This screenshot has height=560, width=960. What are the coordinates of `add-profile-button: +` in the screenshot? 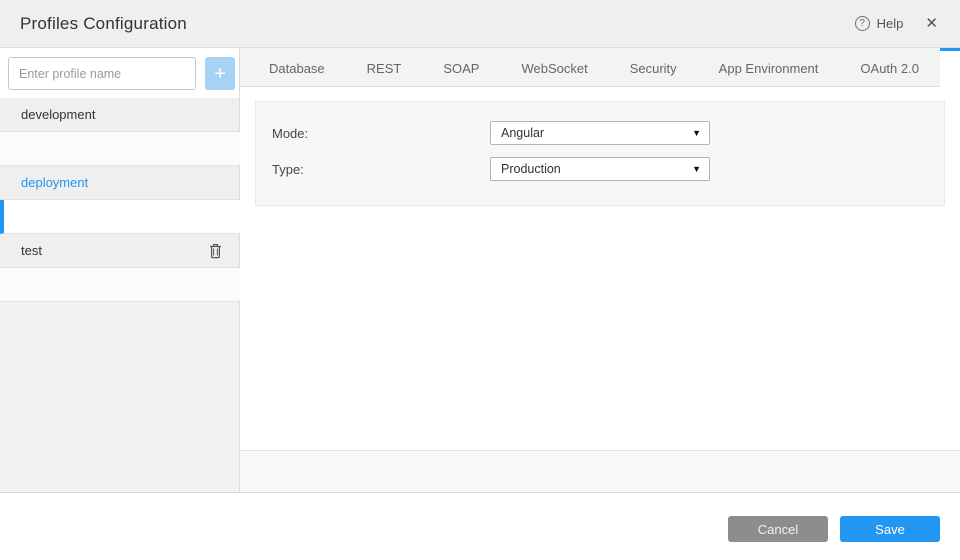 It's located at (220, 73).